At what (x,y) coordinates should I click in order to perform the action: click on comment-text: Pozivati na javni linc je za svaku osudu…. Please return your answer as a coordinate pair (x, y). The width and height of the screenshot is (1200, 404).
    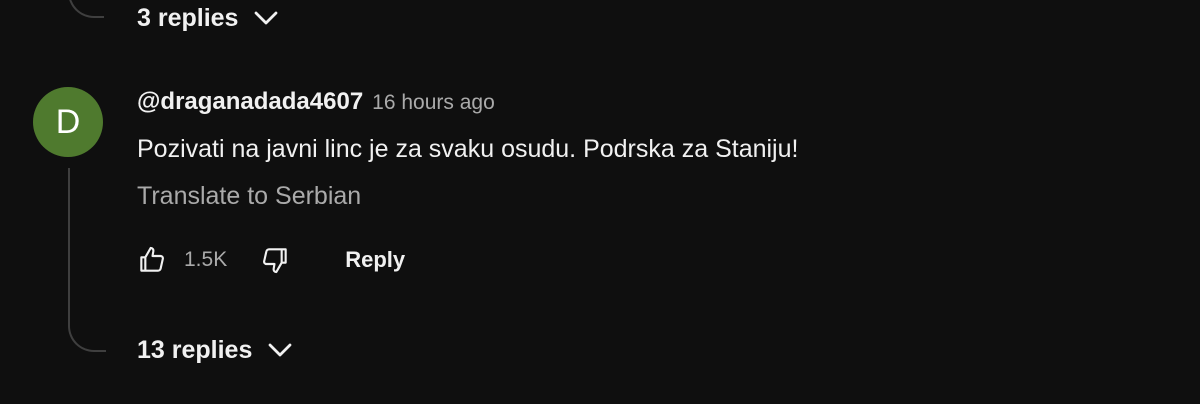
    Looking at the image, I should click on (468, 149).